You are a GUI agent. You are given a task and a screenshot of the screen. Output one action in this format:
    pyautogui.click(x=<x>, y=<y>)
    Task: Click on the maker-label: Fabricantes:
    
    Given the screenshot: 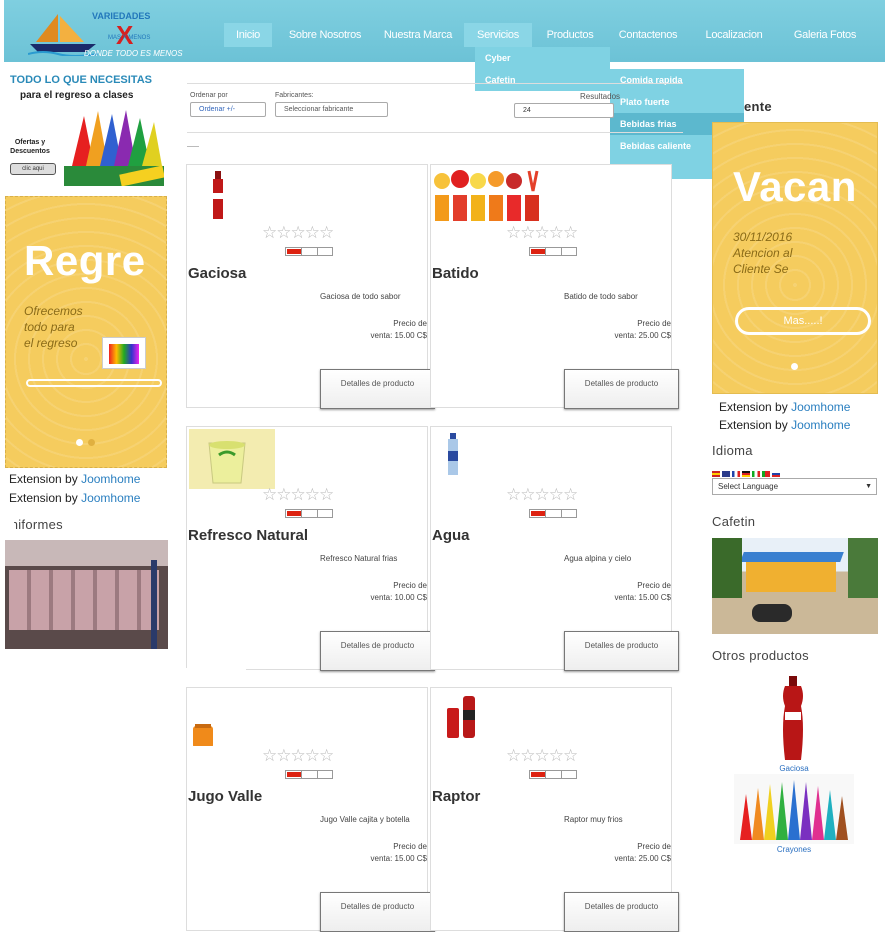 What is the action you would take?
    pyautogui.click(x=294, y=95)
    